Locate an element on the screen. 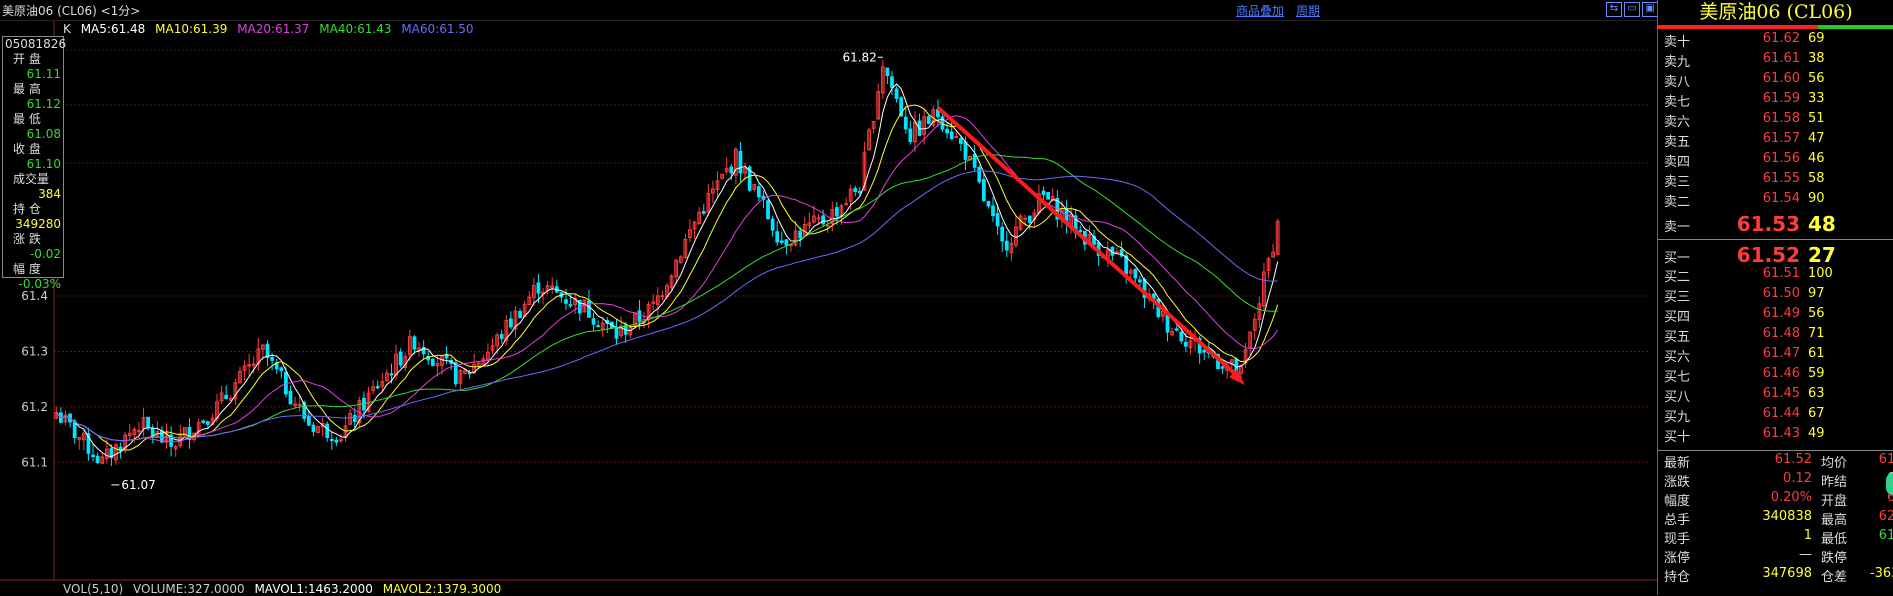 The height and width of the screenshot is (596, 1893). bid-price: 61.49 is located at coordinates (1781, 313).